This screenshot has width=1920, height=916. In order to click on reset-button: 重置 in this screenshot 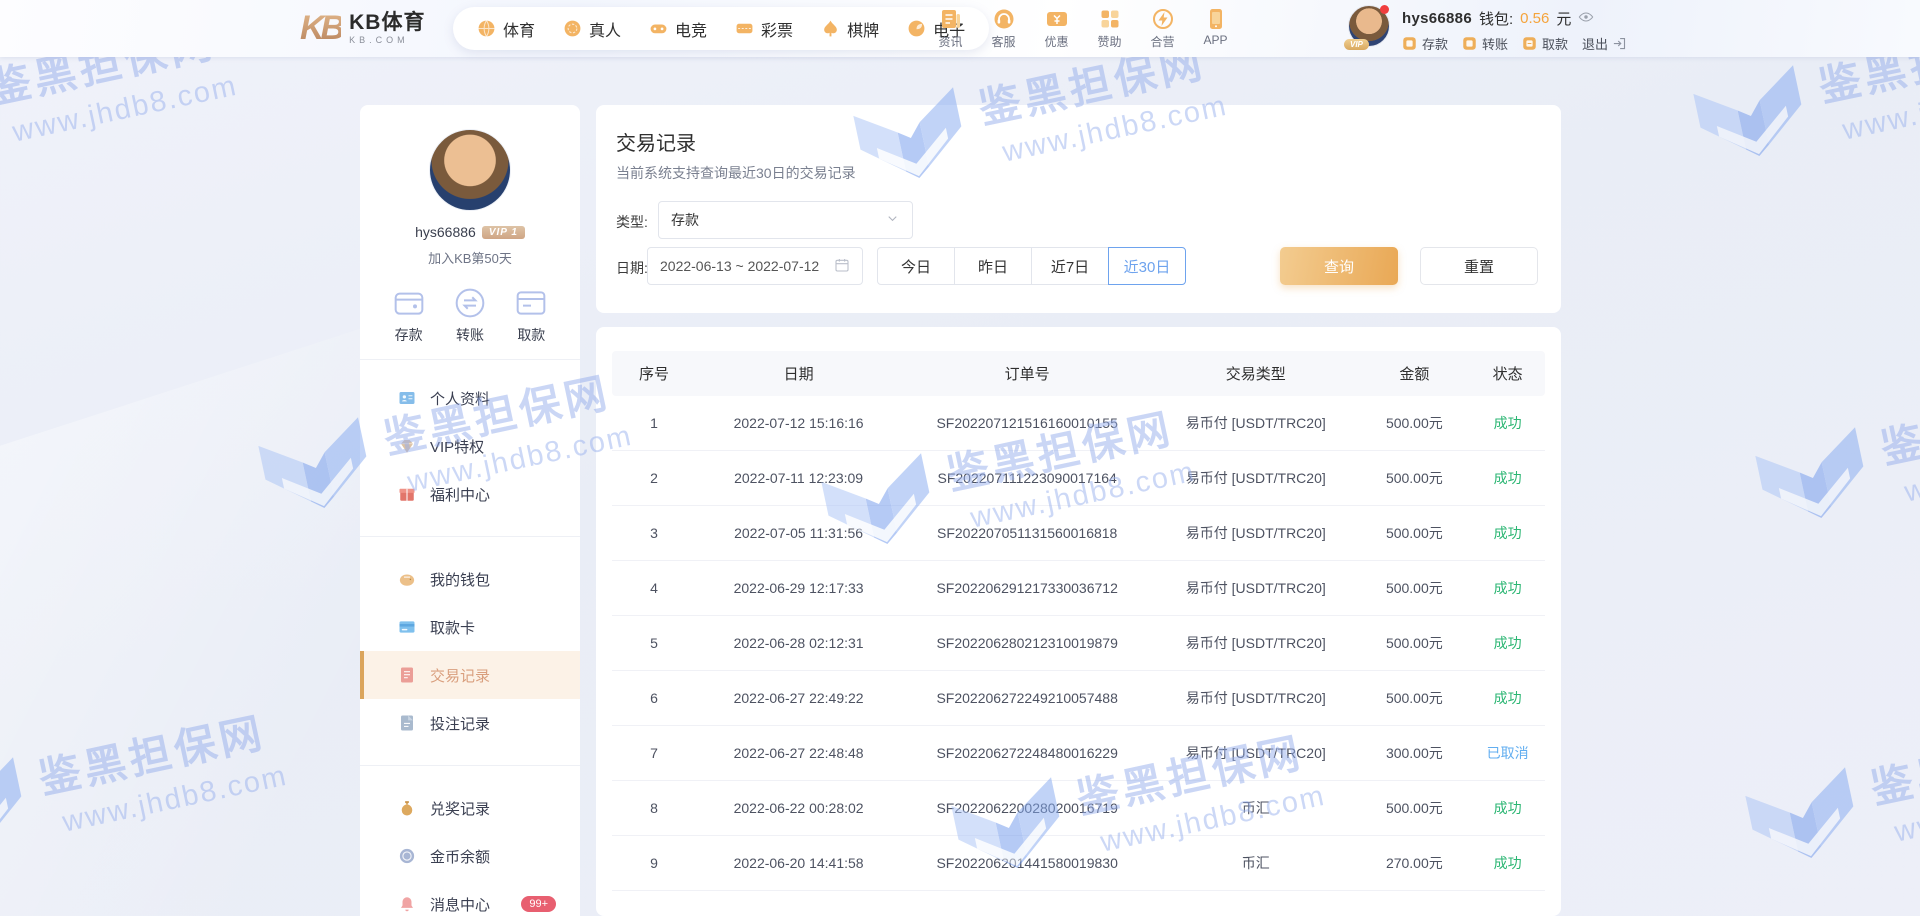, I will do `click(1479, 266)`.